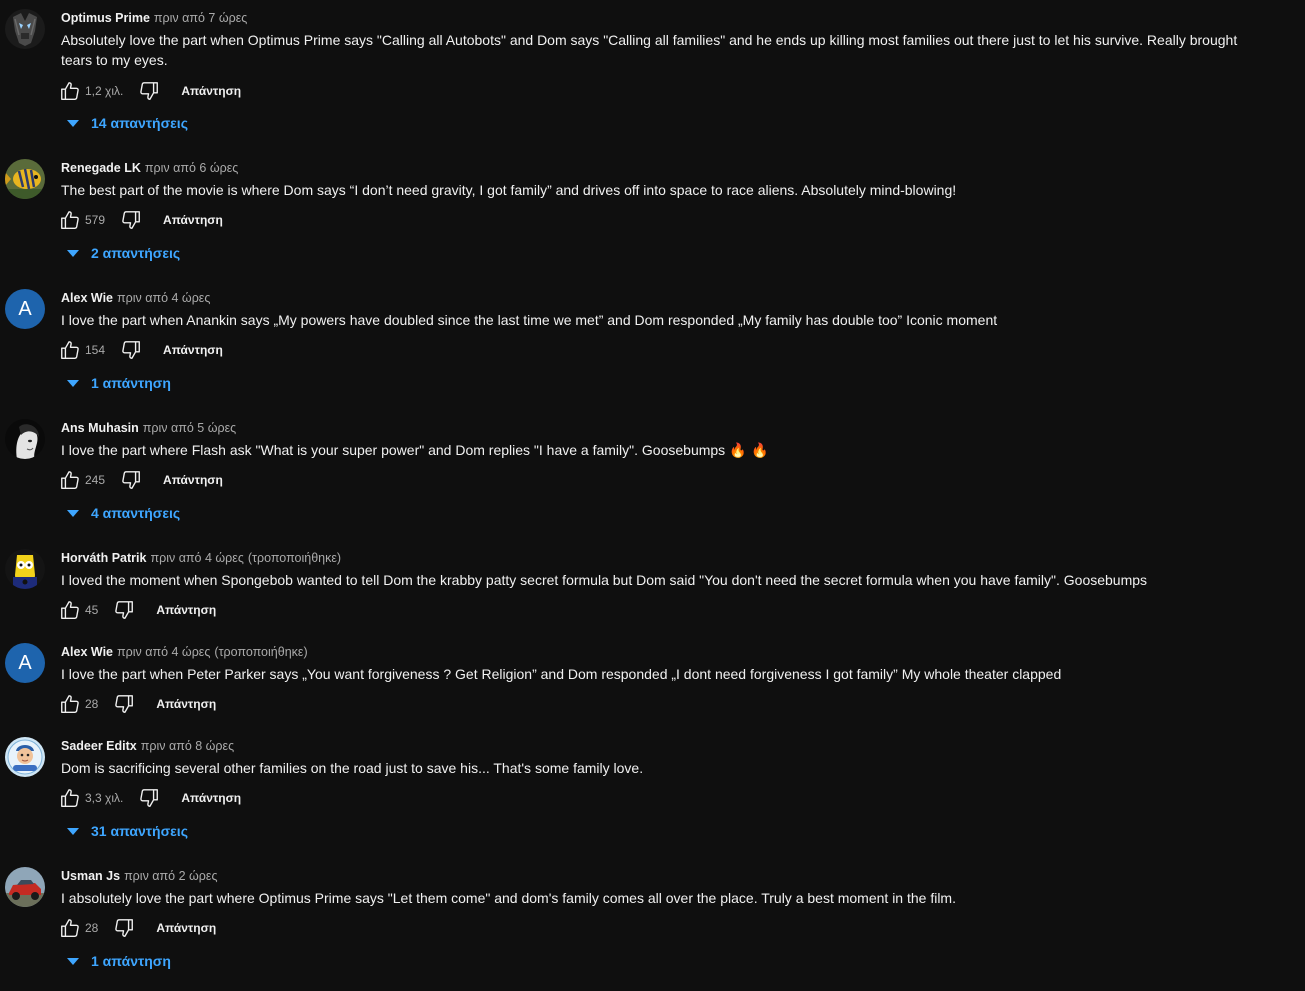 This screenshot has height=991, width=1305. I want to click on comment-toolbar: 3,3 χιλ. Απάντηση, so click(149, 798).